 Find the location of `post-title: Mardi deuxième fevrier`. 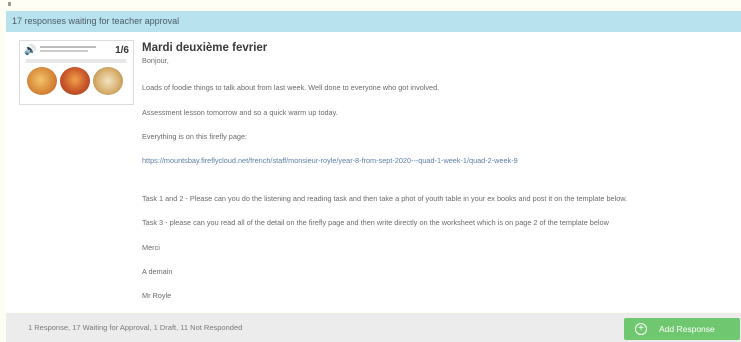

post-title: Mardi deuxième fevrier is located at coordinates (205, 48).